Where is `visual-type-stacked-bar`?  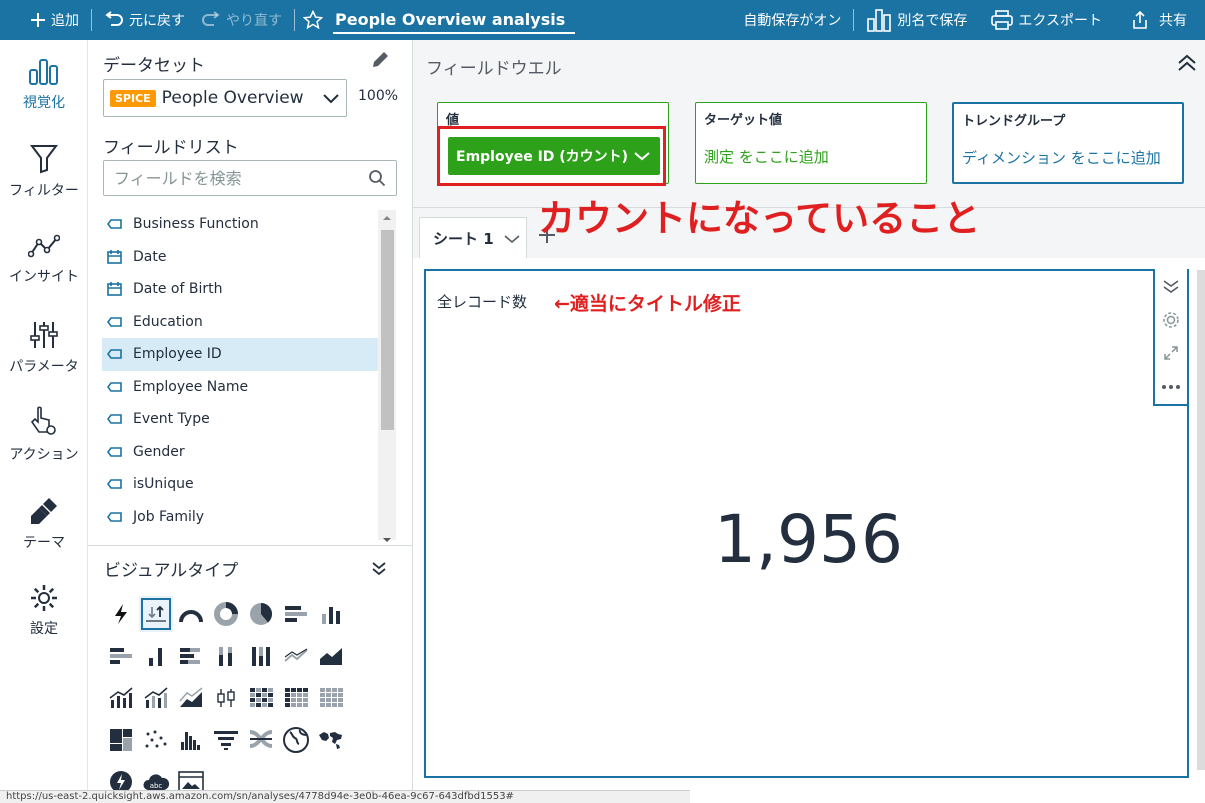
visual-type-stacked-bar is located at coordinates (191, 656).